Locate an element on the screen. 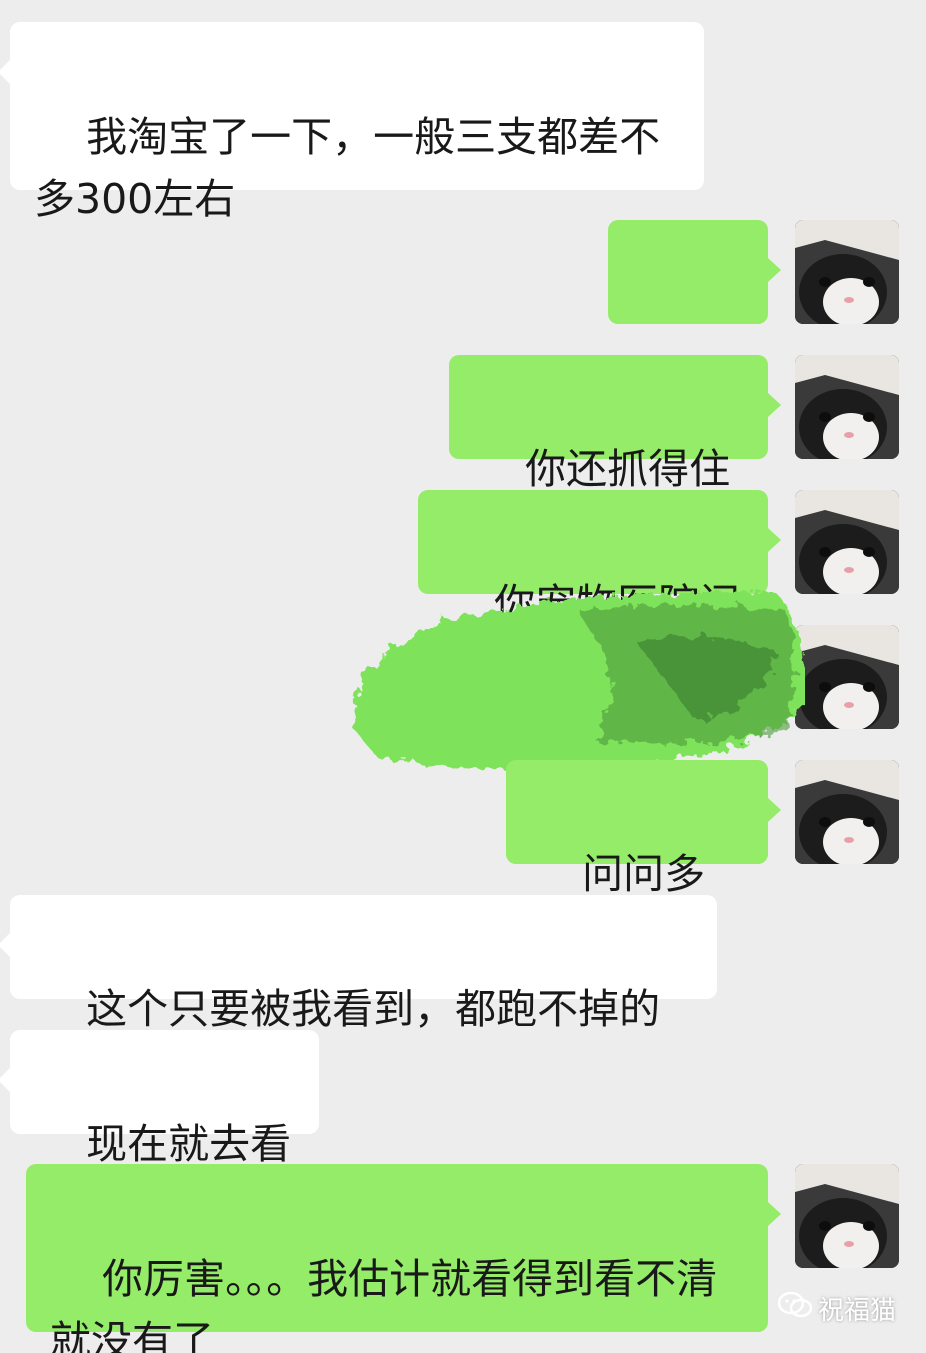 The image size is (926, 1353). message-text: 我淘宝了一下，一般三支都差不多300左右 is located at coordinates (347, 168).